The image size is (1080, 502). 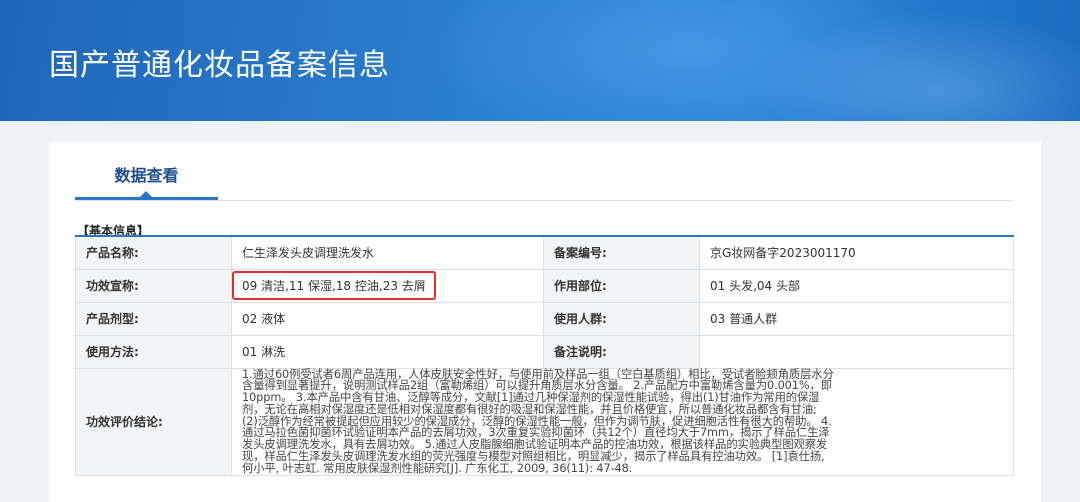 What do you see at coordinates (621, 285) in the screenshot?
I see `label-application-area: 作用部位:` at bounding box center [621, 285].